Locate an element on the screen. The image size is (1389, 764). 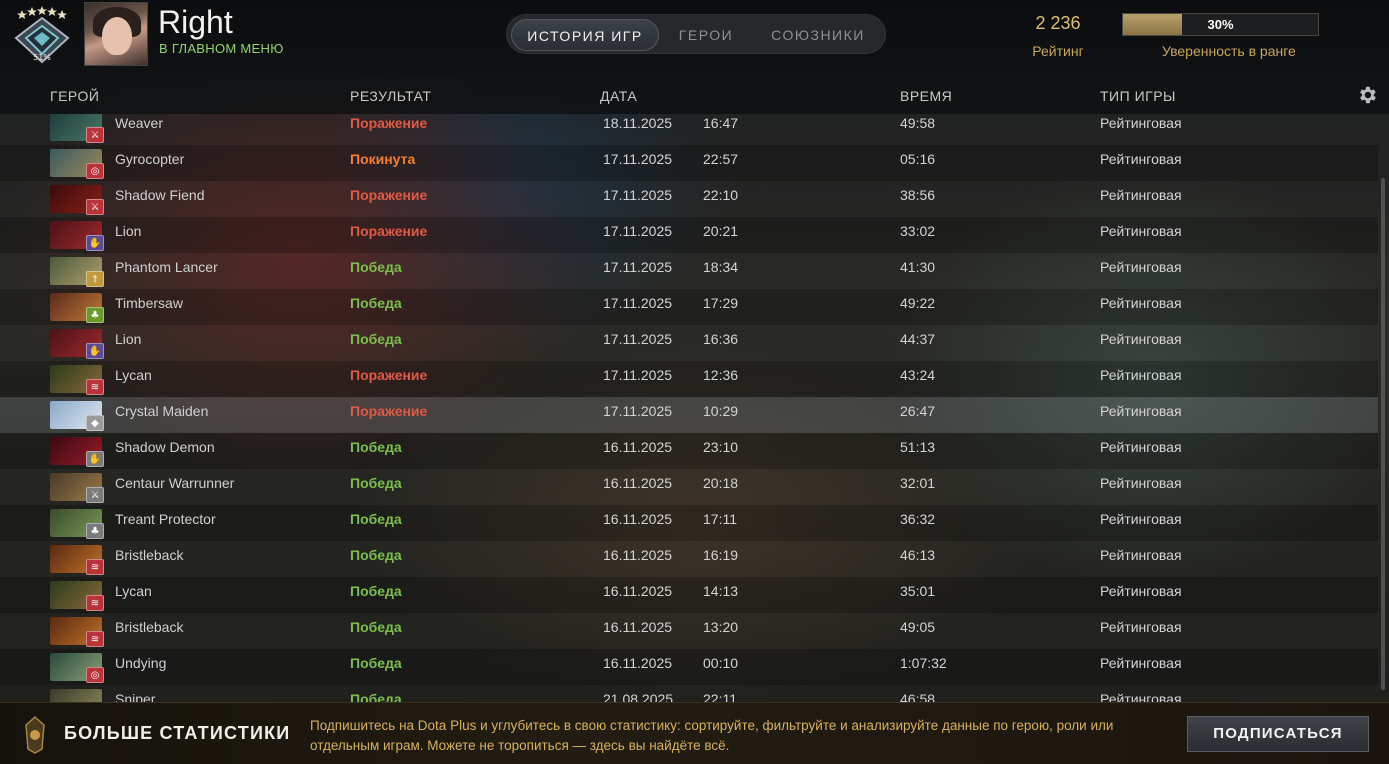
scrollbar is located at coordinates (1383, 434).